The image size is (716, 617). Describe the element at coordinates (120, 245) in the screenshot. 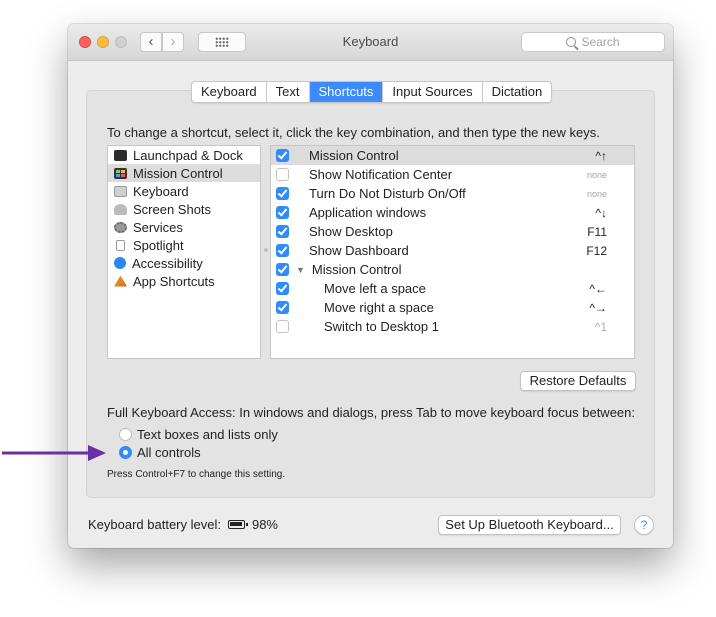

I see `spotlight-icon` at that location.